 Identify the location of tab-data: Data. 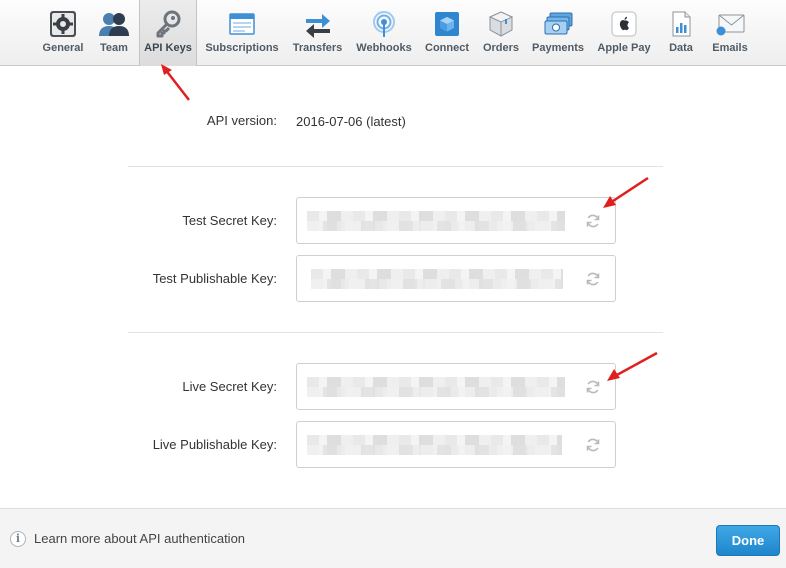
(681, 32).